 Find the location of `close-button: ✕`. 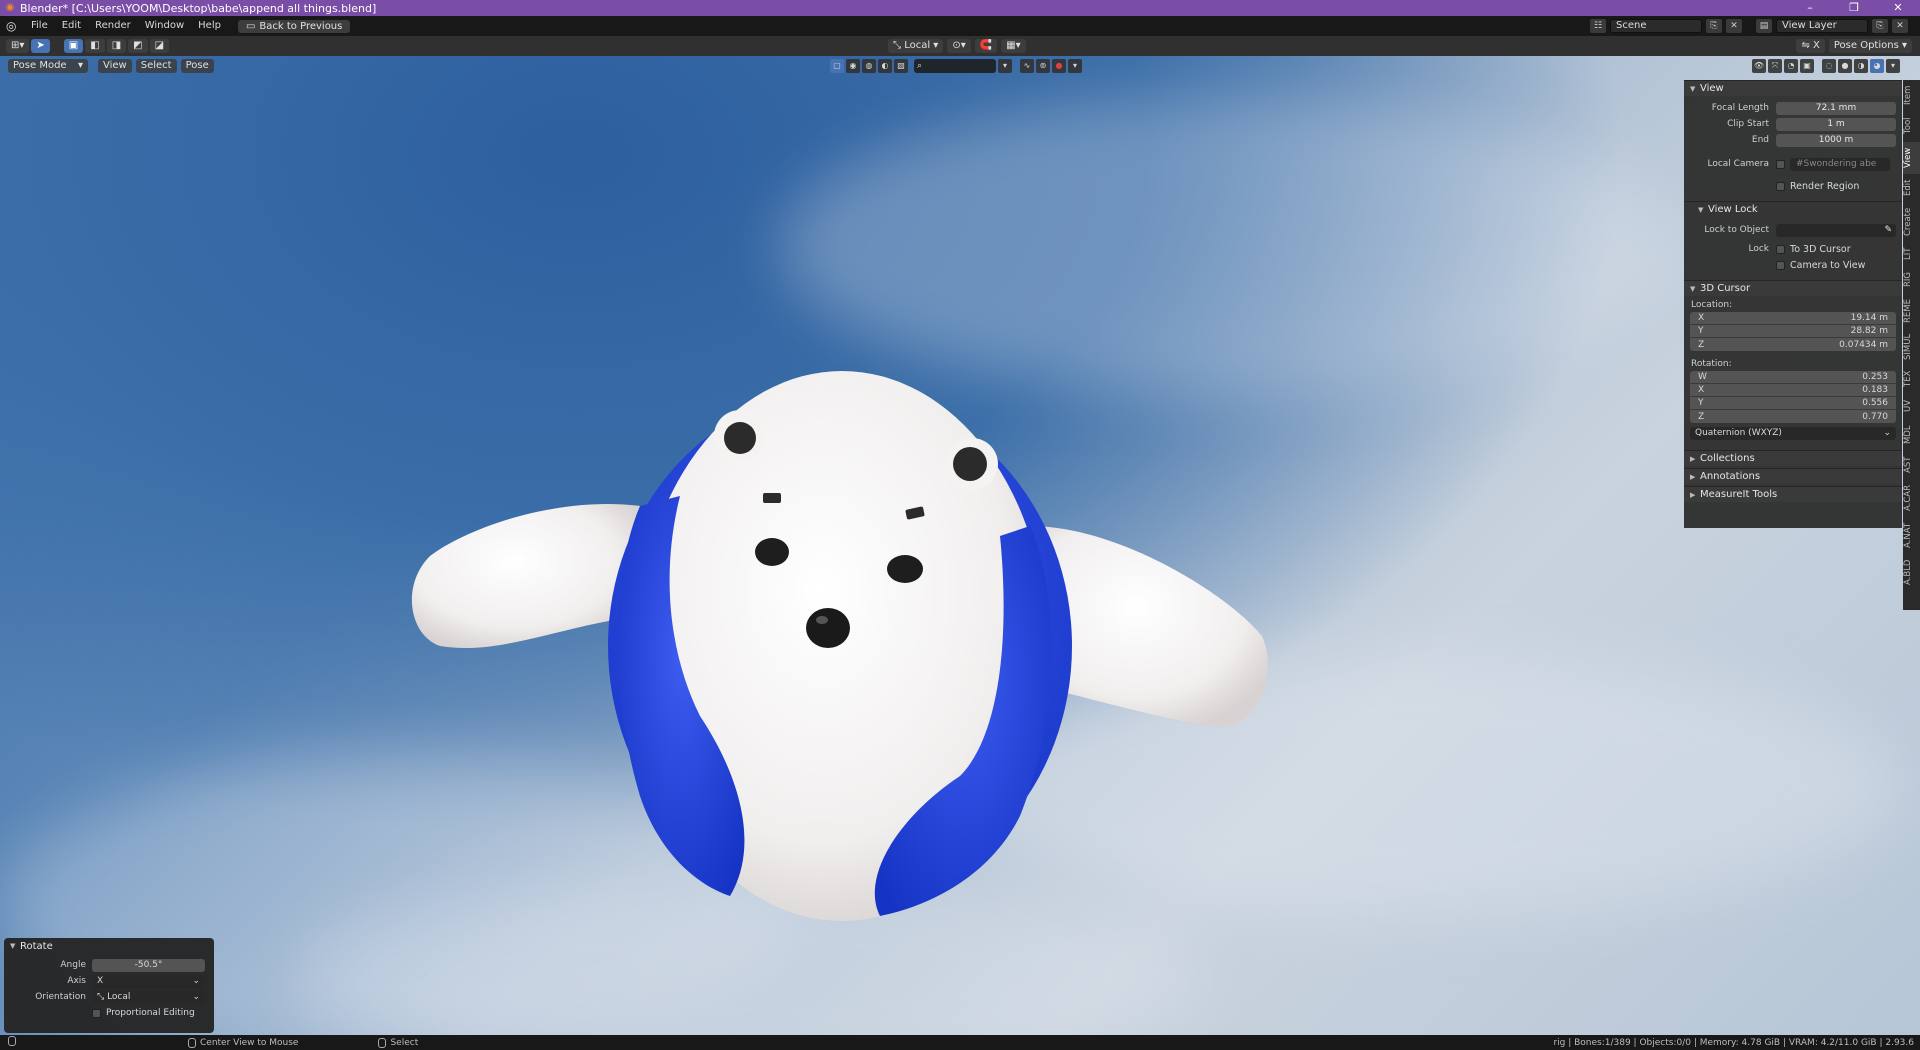

close-button: ✕ is located at coordinates (1898, 8).